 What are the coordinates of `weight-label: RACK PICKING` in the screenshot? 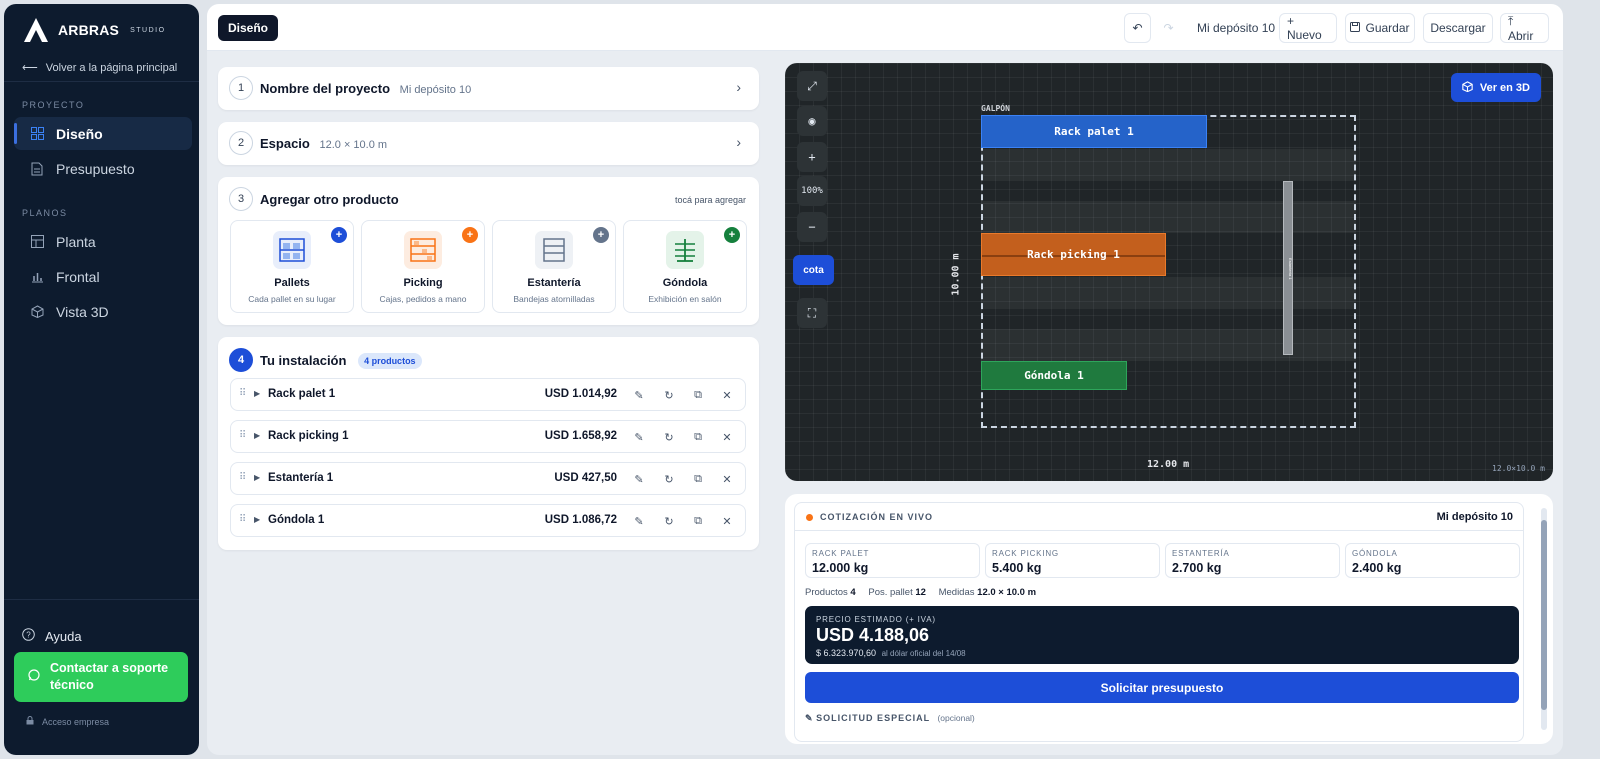 It's located at (1025, 553).